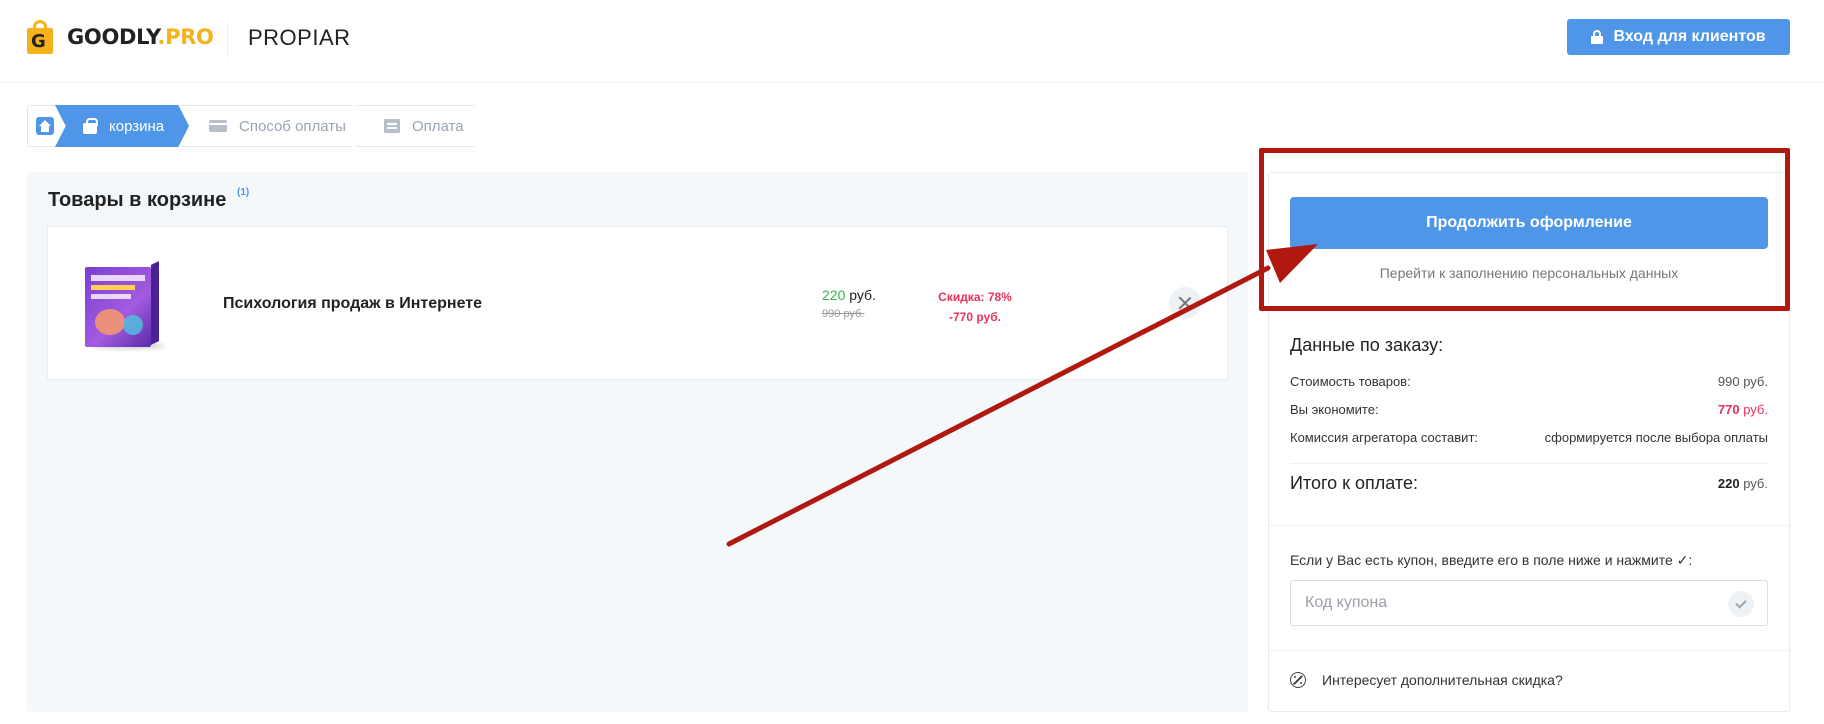  I want to click on check-icon, so click(1741, 602).